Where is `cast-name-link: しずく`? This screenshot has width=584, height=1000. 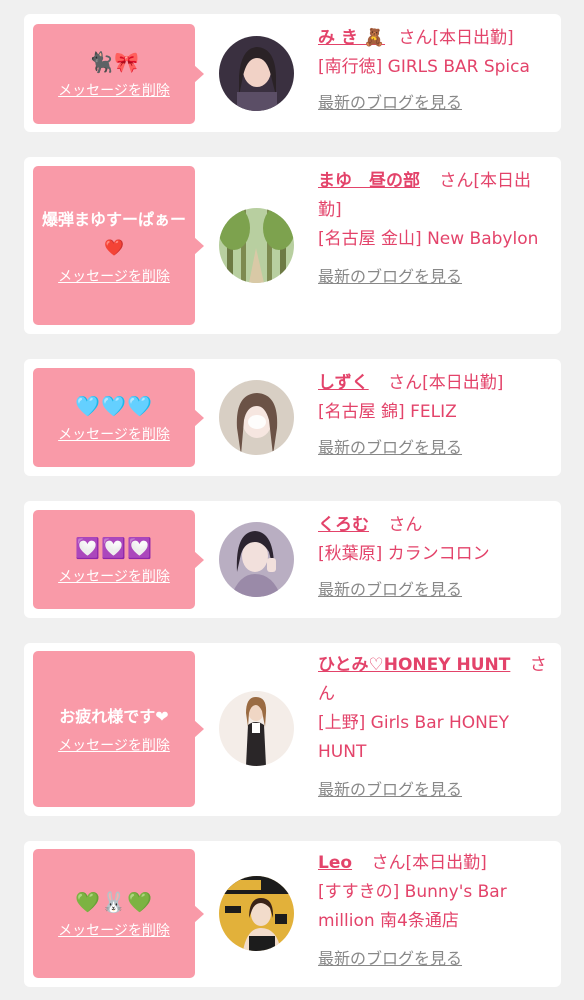 cast-name-link: しずく is located at coordinates (343, 383).